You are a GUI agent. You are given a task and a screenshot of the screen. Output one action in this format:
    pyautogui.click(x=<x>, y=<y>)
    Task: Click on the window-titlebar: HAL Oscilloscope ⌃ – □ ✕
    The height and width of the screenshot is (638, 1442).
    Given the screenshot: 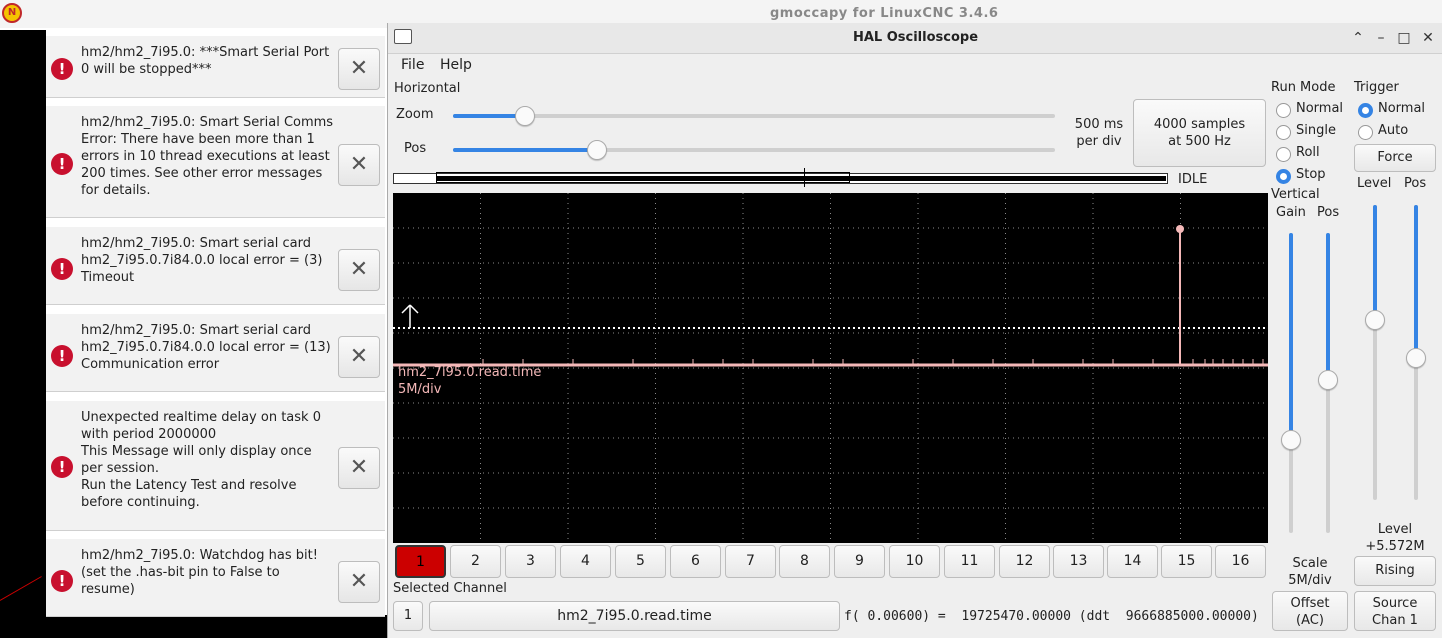 What is the action you would take?
    pyautogui.click(x=915, y=38)
    